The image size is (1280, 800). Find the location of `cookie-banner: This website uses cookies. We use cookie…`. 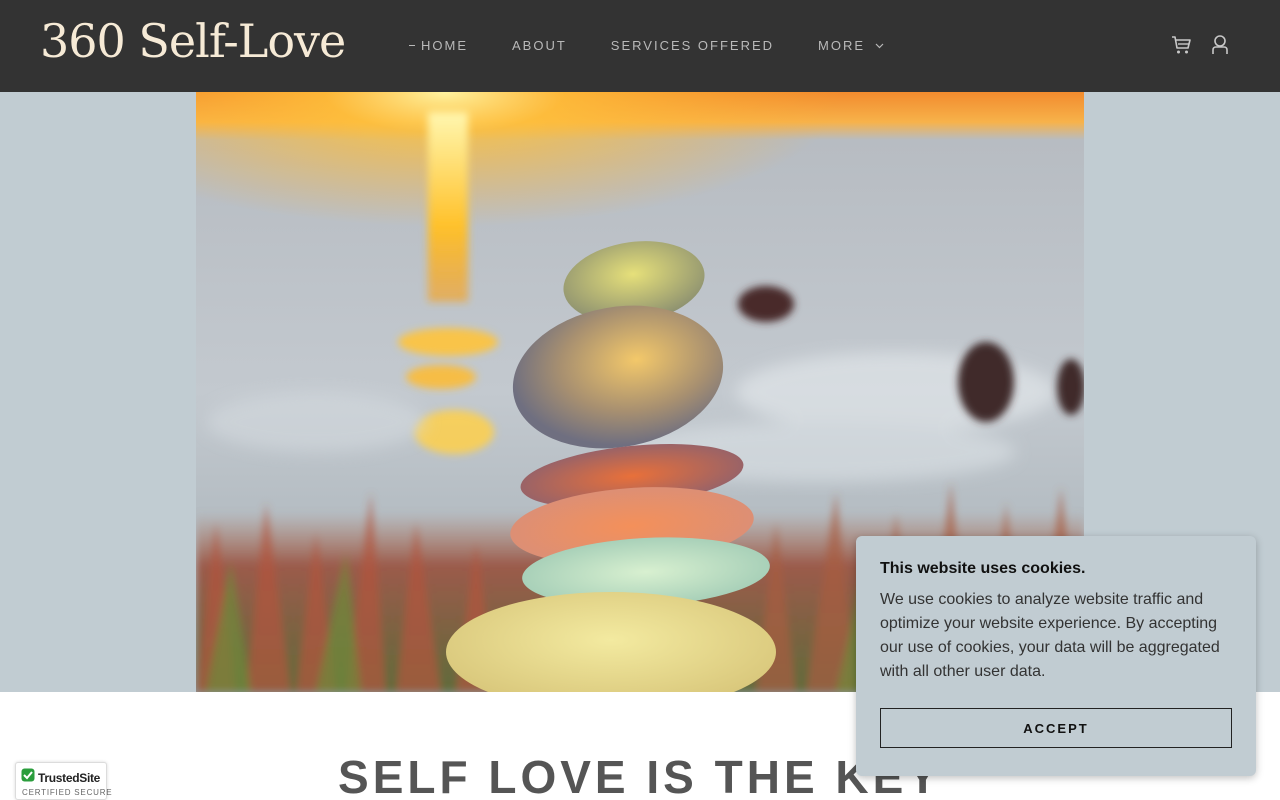

cookie-banner: This website uses cookies. We use cookie… is located at coordinates (1056, 656).